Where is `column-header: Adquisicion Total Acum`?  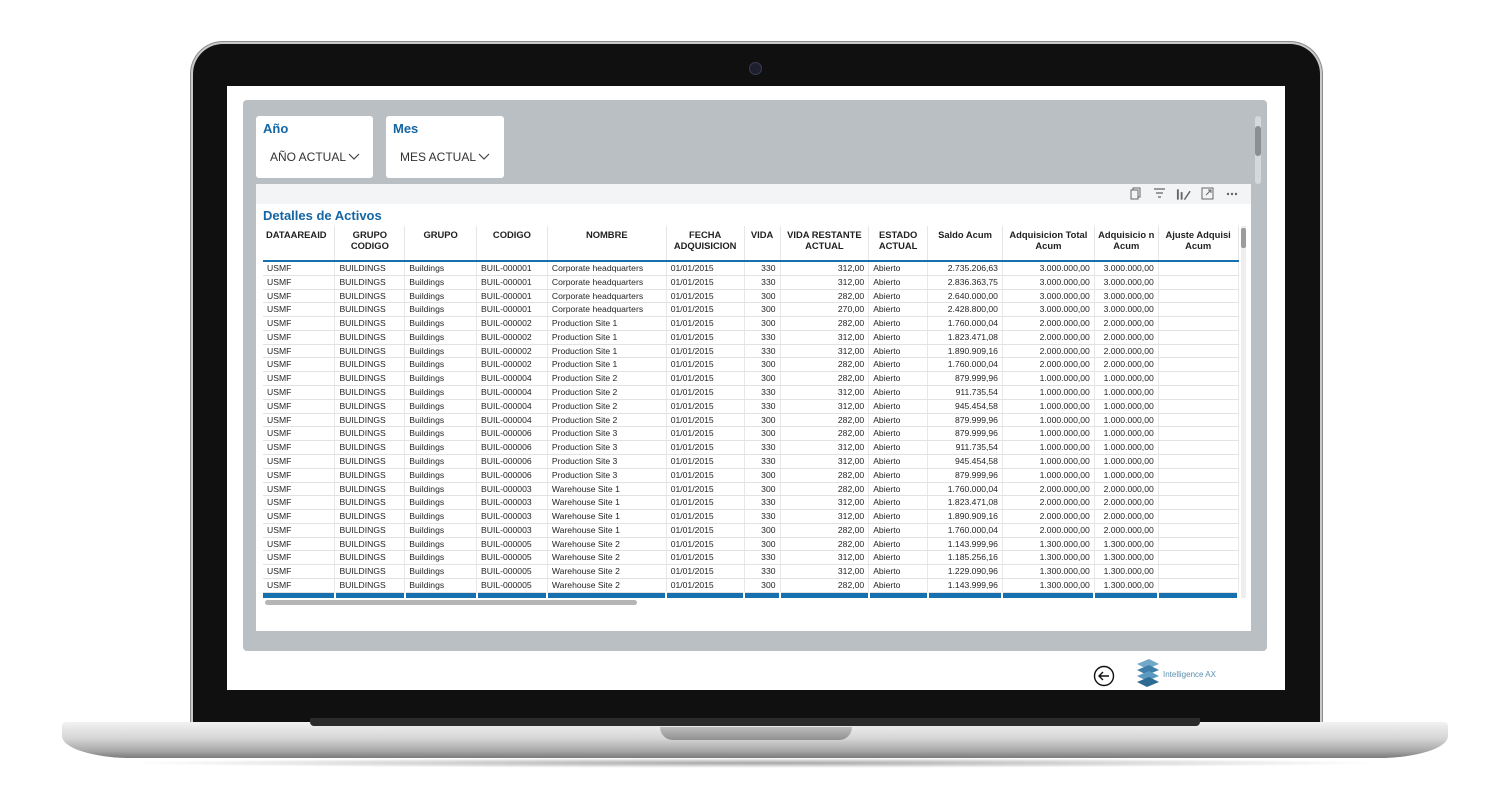 column-header: Adquisicion Total Acum is located at coordinates (1048, 244).